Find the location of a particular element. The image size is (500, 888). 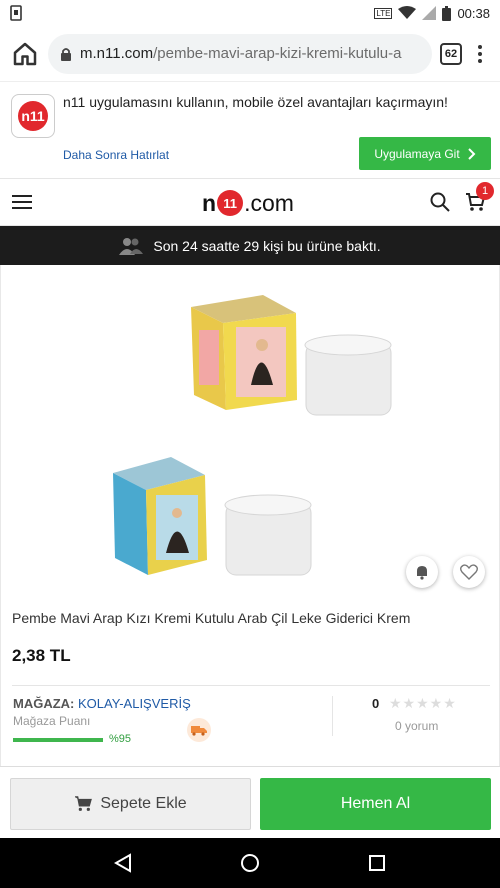

buy-now-button: Hemen Al is located at coordinates (375, 804).